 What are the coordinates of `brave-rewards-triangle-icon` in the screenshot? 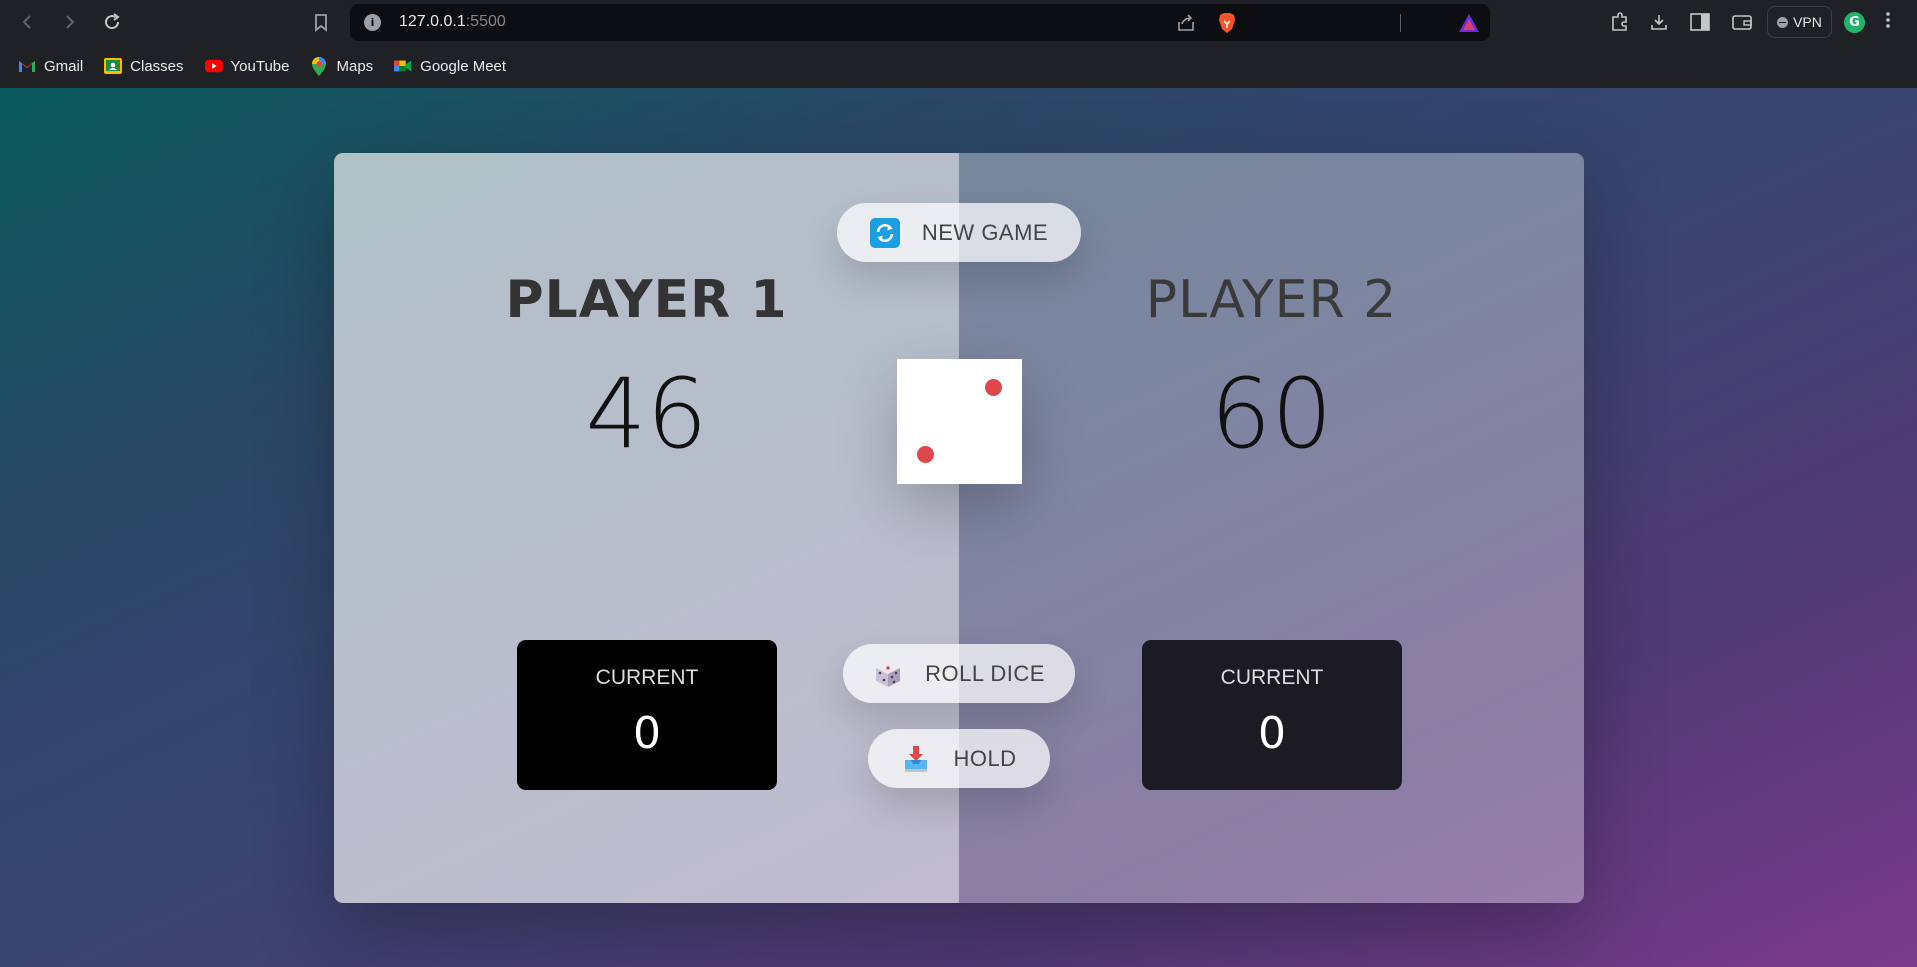 It's located at (1469, 23).